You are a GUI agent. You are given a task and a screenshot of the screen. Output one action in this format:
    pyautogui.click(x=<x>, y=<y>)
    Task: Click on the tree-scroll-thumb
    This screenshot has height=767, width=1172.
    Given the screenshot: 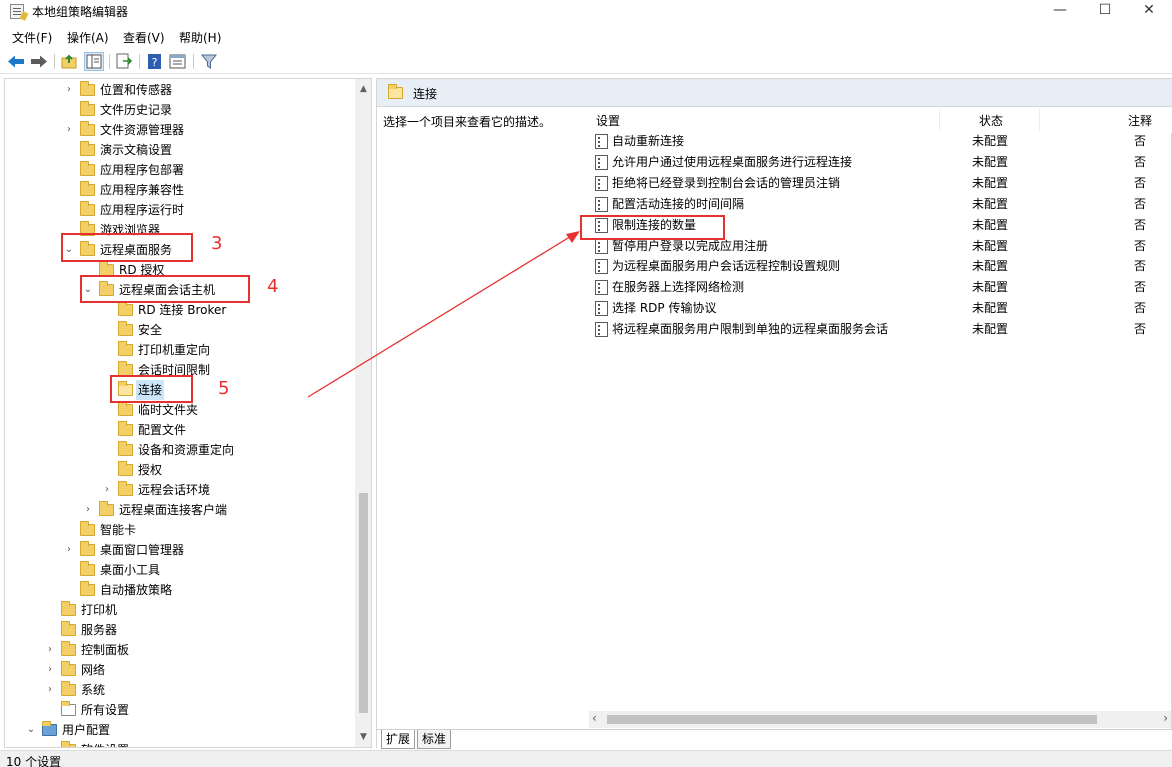 What is the action you would take?
    pyautogui.click(x=363, y=603)
    